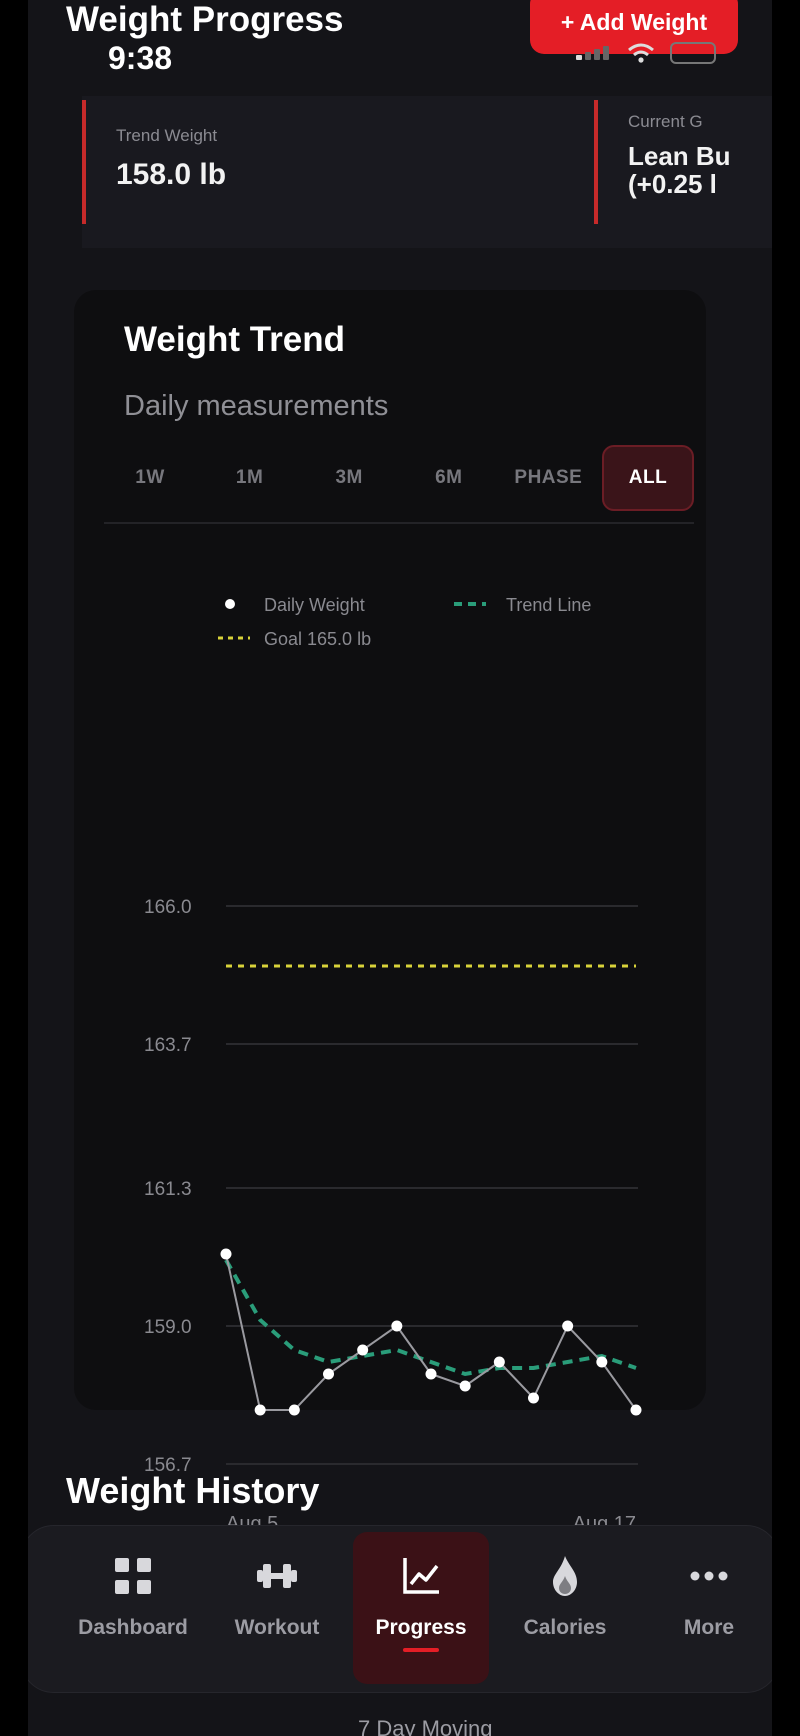  What do you see at coordinates (314, 605) in the screenshot?
I see `legend-daily-label: Daily Weight` at bounding box center [314, 605].